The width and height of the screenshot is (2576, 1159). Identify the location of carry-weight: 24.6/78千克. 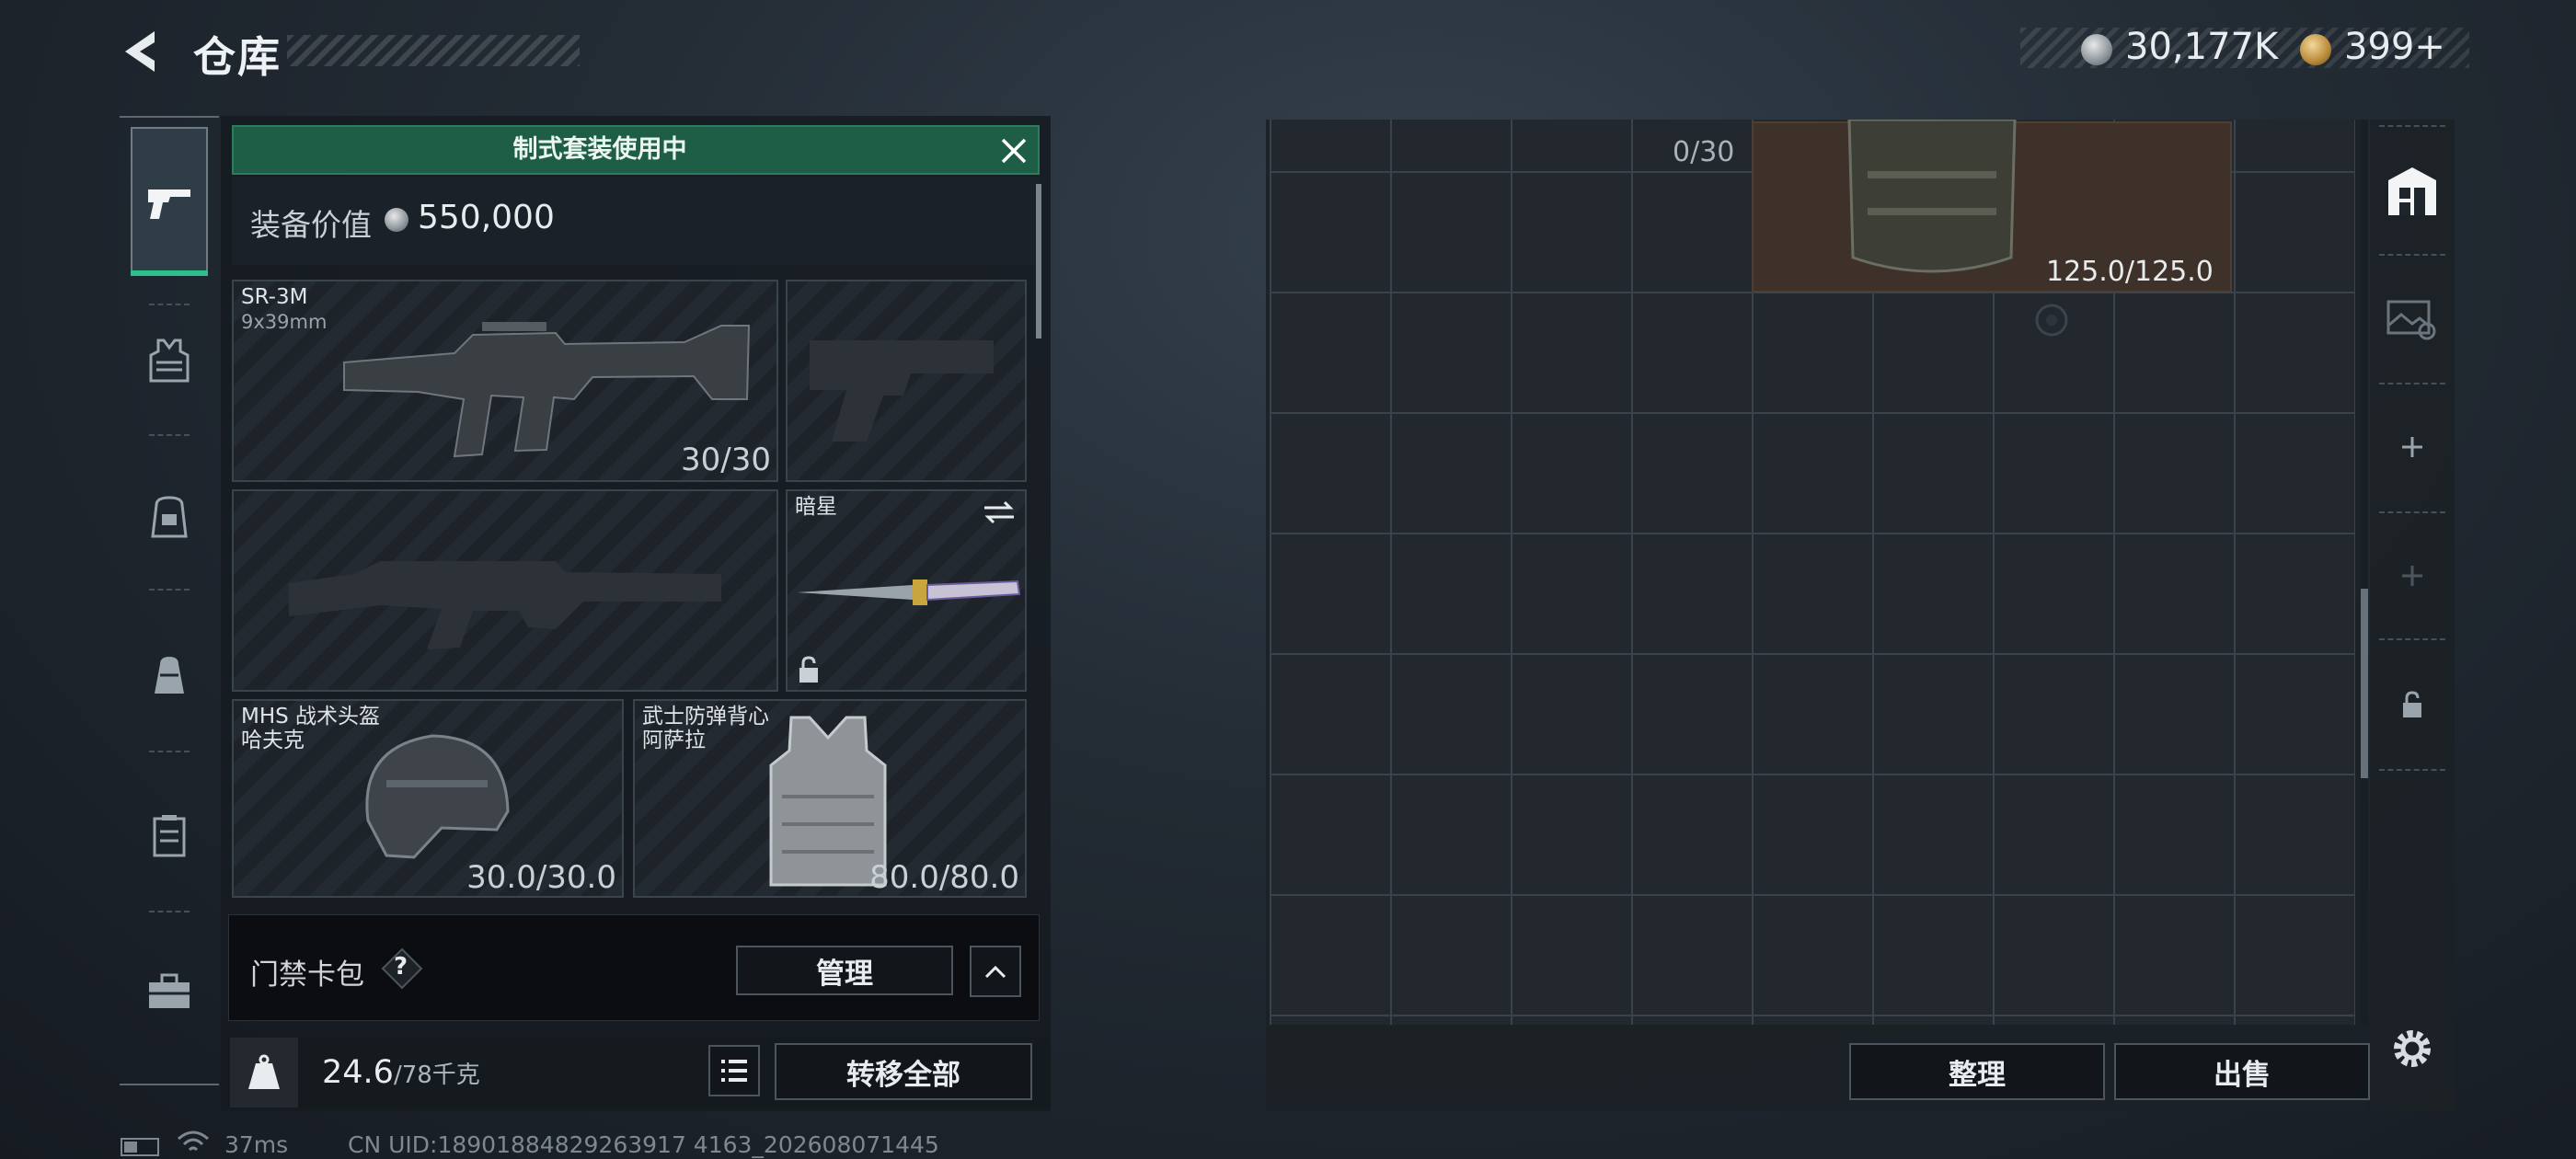
(401, 1072).